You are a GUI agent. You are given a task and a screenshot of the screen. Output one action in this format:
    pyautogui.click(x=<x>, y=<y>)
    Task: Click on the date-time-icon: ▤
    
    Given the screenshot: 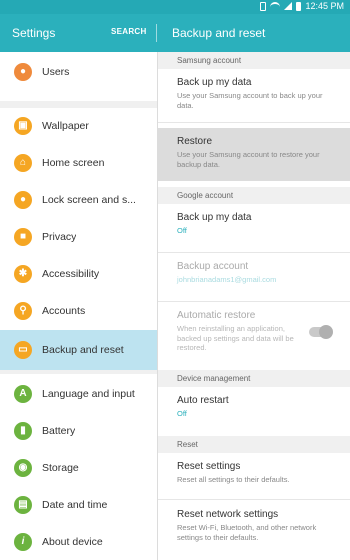 What is the action you would take?
    pyautogui.click(x=23, y=505)
    